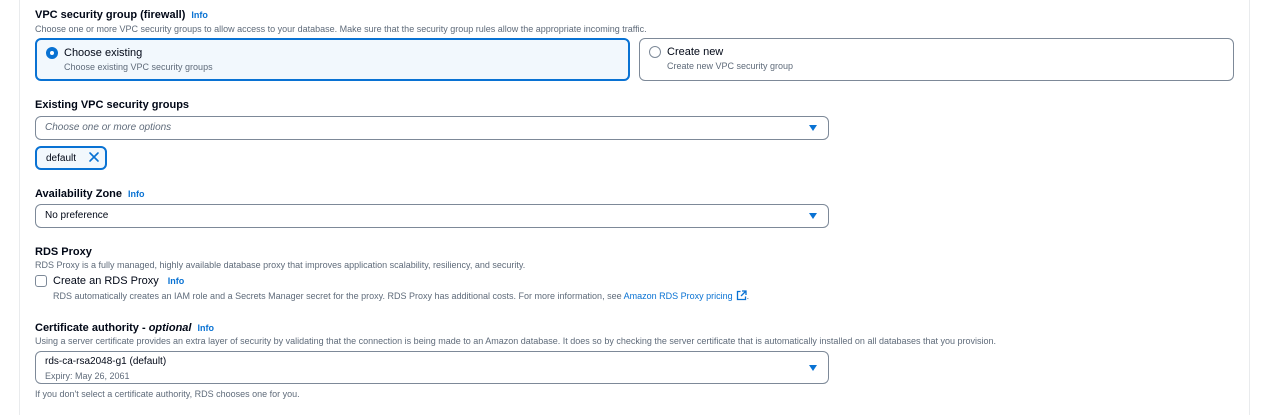 The image size is (1280, 415). I want to click on certificate-authority-label: Certificate authority - optional Info, so click(124, 328).